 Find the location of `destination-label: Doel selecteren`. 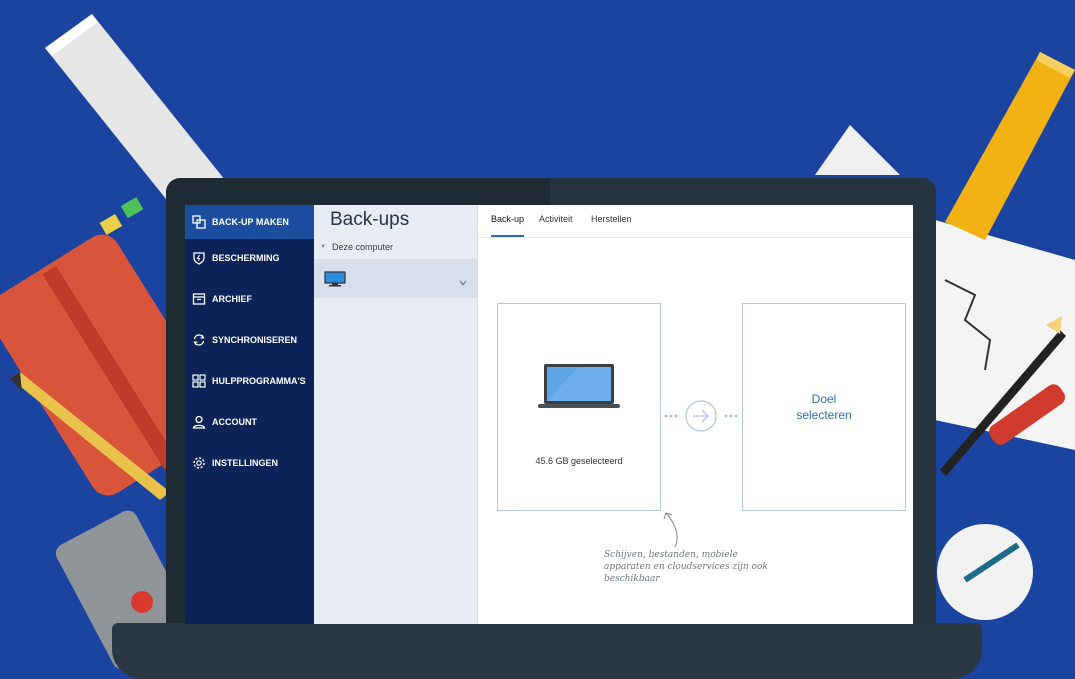

destination-label: Doel selecteren is located at coordinates (824, 407).